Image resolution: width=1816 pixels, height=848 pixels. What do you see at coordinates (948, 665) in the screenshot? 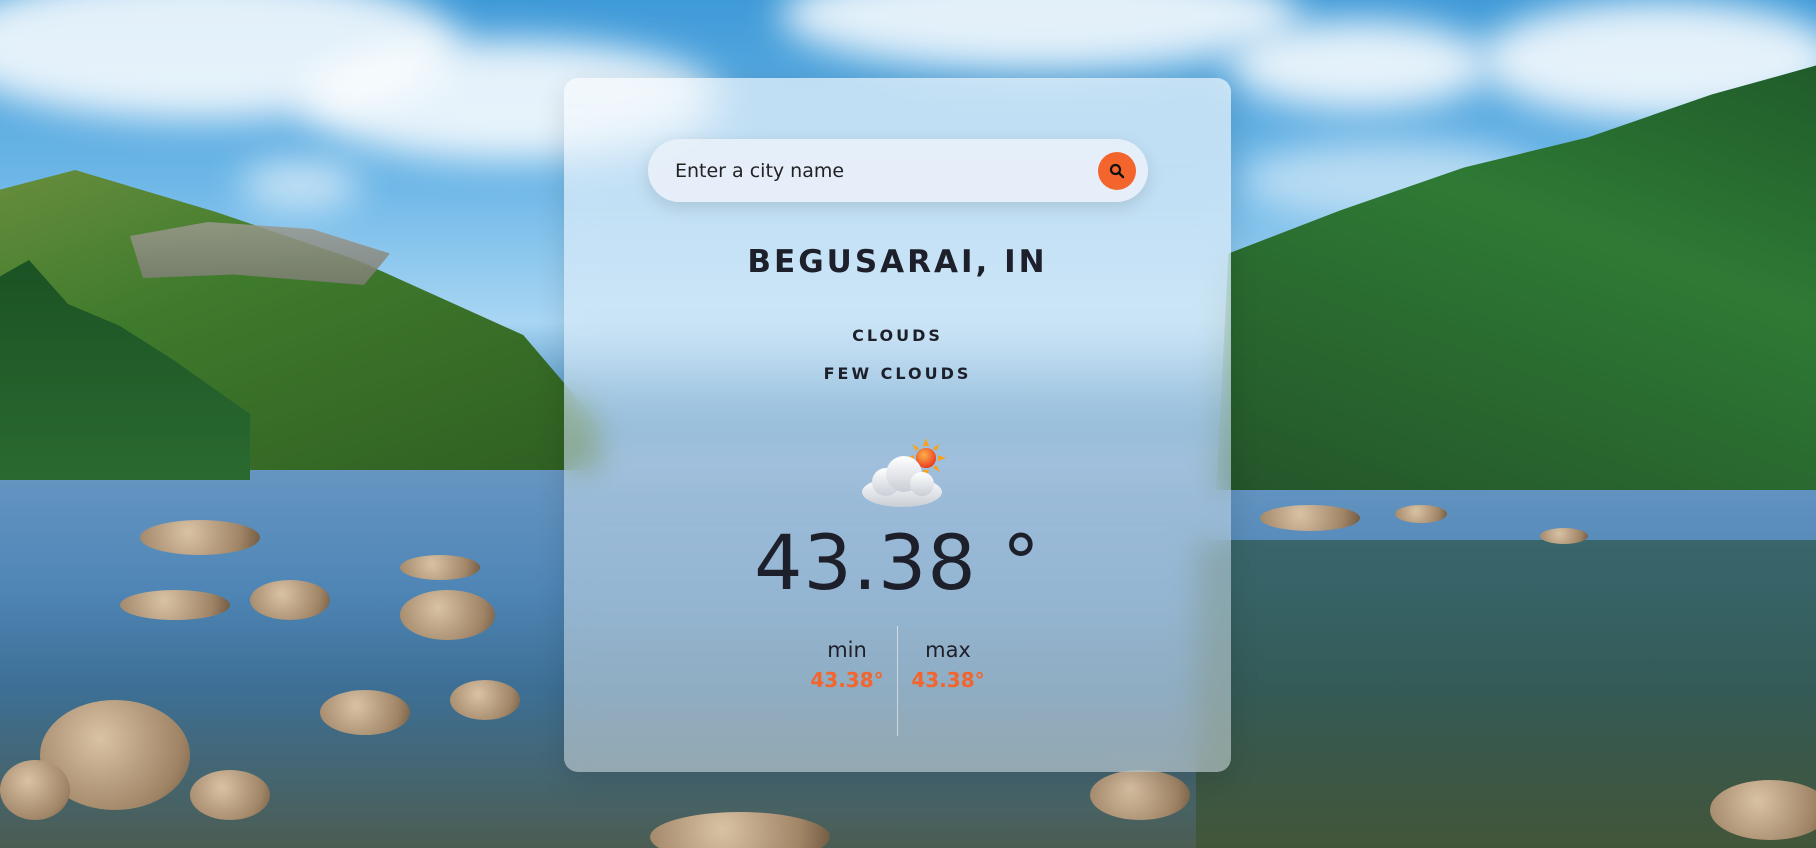
I see `max-temperature: max 43.38°` at bounding box center [948, 665].